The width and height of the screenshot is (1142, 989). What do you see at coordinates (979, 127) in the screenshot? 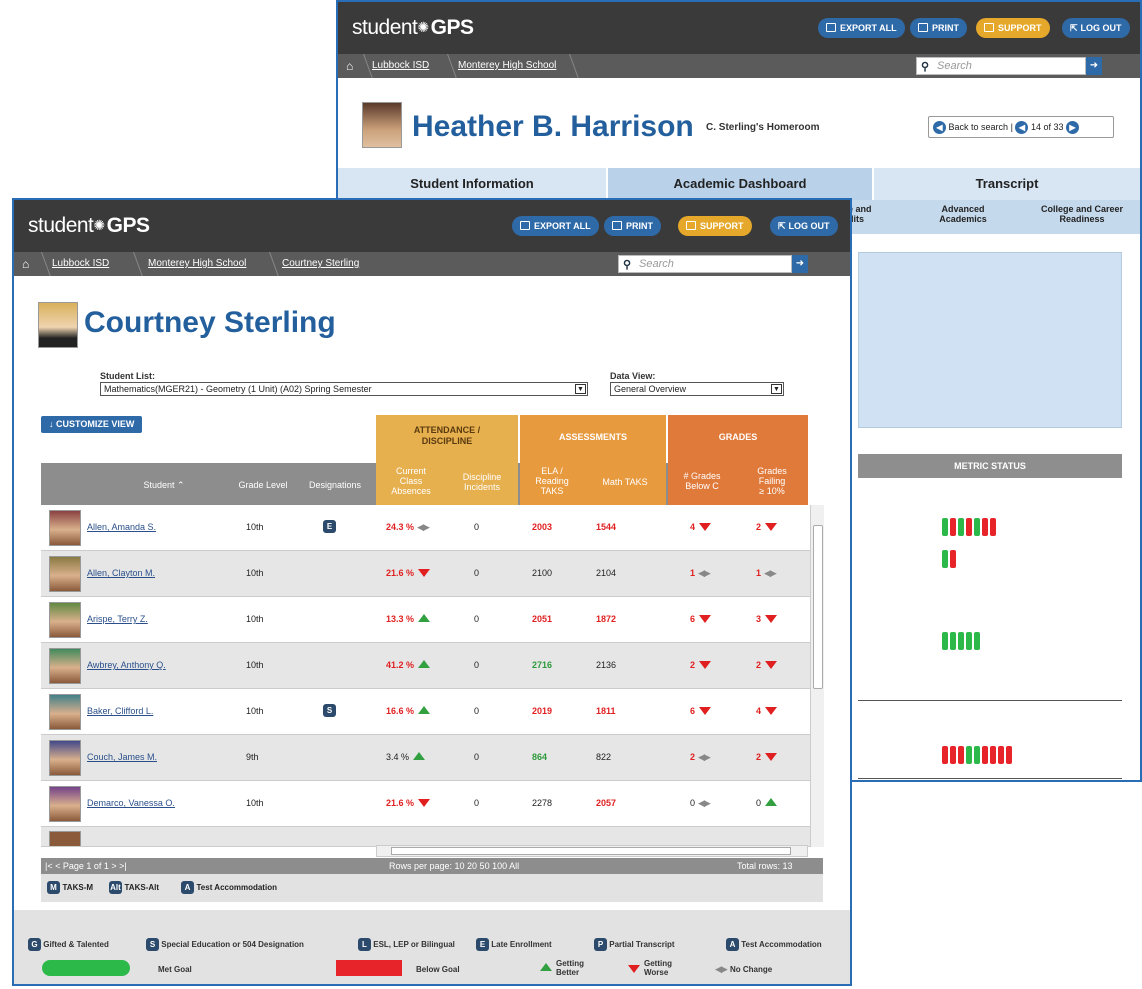
I see `back-to-search-link: Back to search` at bounding box center [979, 127].